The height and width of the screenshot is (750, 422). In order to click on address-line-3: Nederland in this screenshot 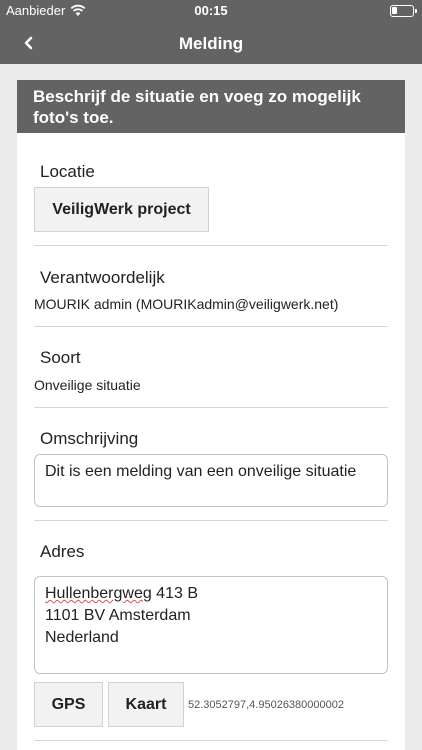, I will do `click(82, 637)`.